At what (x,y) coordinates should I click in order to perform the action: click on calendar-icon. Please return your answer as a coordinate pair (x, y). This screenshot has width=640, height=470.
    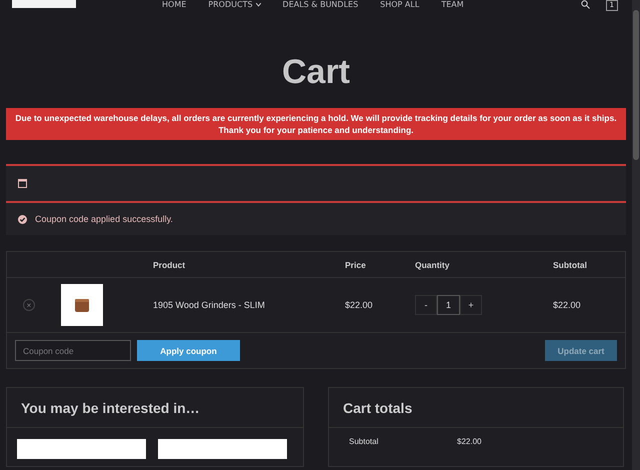
    Looking at the image, I should click on (22, 183).